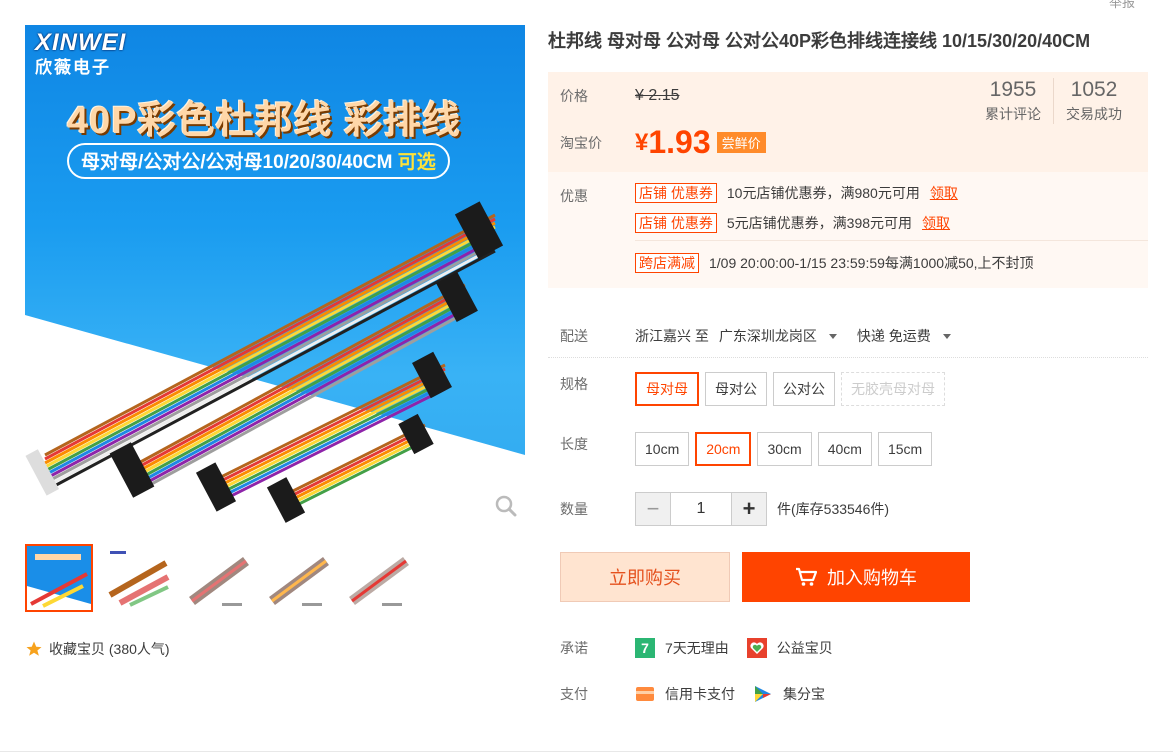 This screenshot has height=754, width=1173. I want to click on cart-icon, so click(806, 576).